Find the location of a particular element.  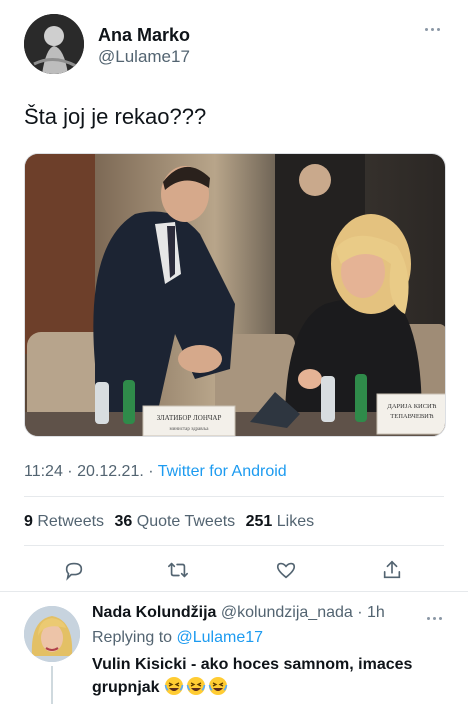

reply-author-avatar is located at coordinates (52, 634).